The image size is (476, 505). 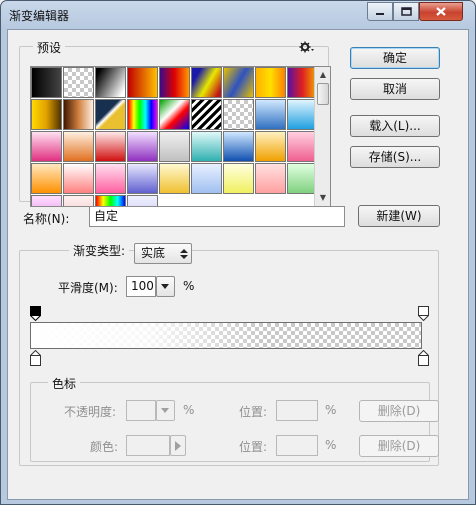 What do you see at coordinates (399, 216) in the screenshot?
I see `new-button: 新建(W)` at bounding box center [399, 216].